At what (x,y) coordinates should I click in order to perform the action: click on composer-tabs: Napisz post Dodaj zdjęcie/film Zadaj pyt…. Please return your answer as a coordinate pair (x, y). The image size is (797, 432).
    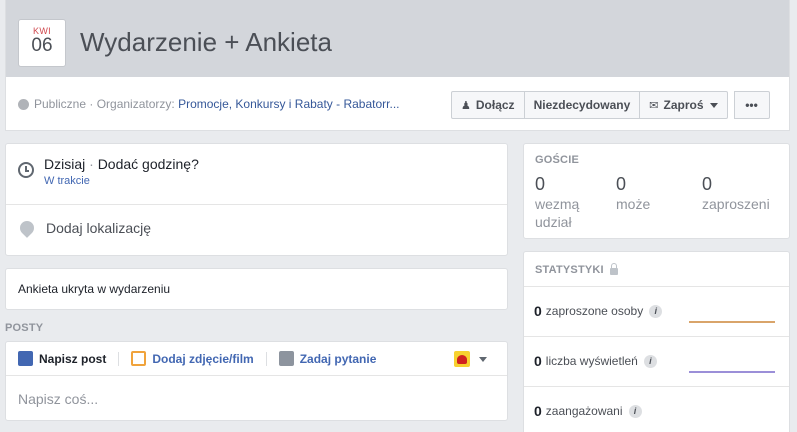
    Looking at the image, I should click on (256, 359).